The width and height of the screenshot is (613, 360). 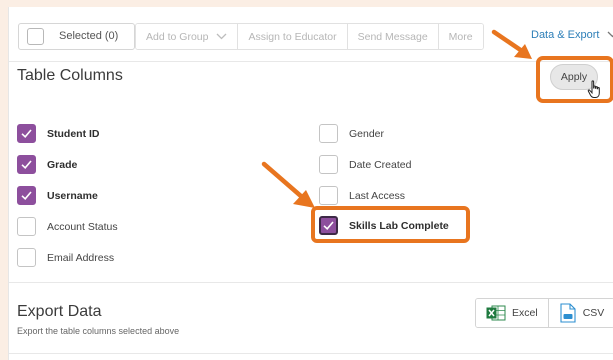 I want to click on column-option-student-id: Student ID, so click(x=58, y=133).